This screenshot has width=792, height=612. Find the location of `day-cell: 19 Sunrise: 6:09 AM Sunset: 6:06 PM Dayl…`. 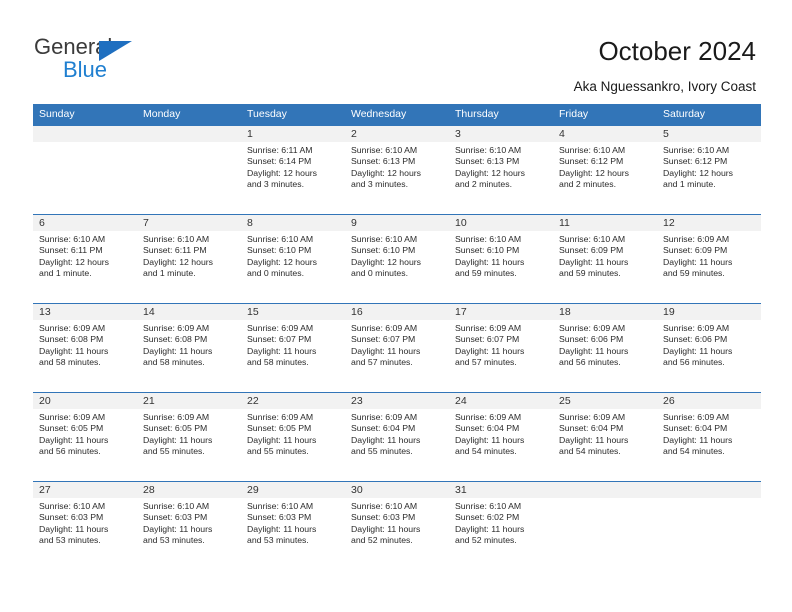

day-cell: 19 Sunrise: 6:09 AM Sunset: 6:06 PM Dayl… is located at coordinates (709, 348).